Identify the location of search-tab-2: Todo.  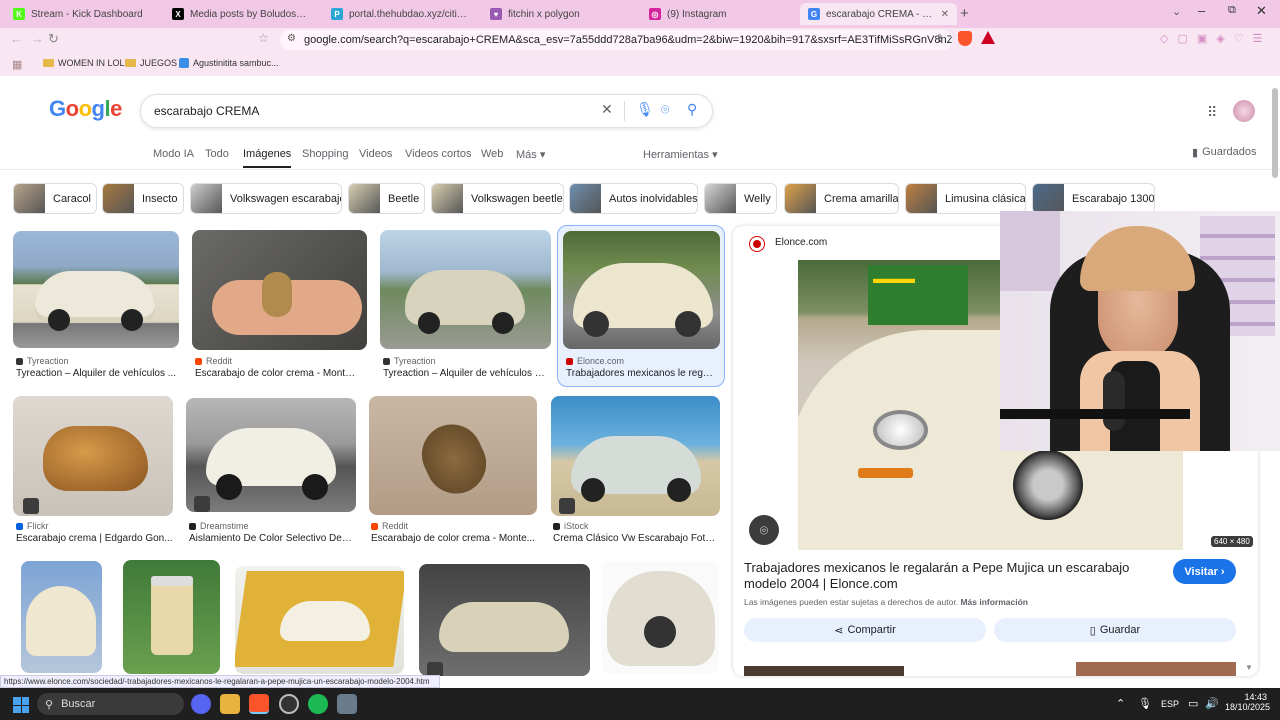
(217, 154).